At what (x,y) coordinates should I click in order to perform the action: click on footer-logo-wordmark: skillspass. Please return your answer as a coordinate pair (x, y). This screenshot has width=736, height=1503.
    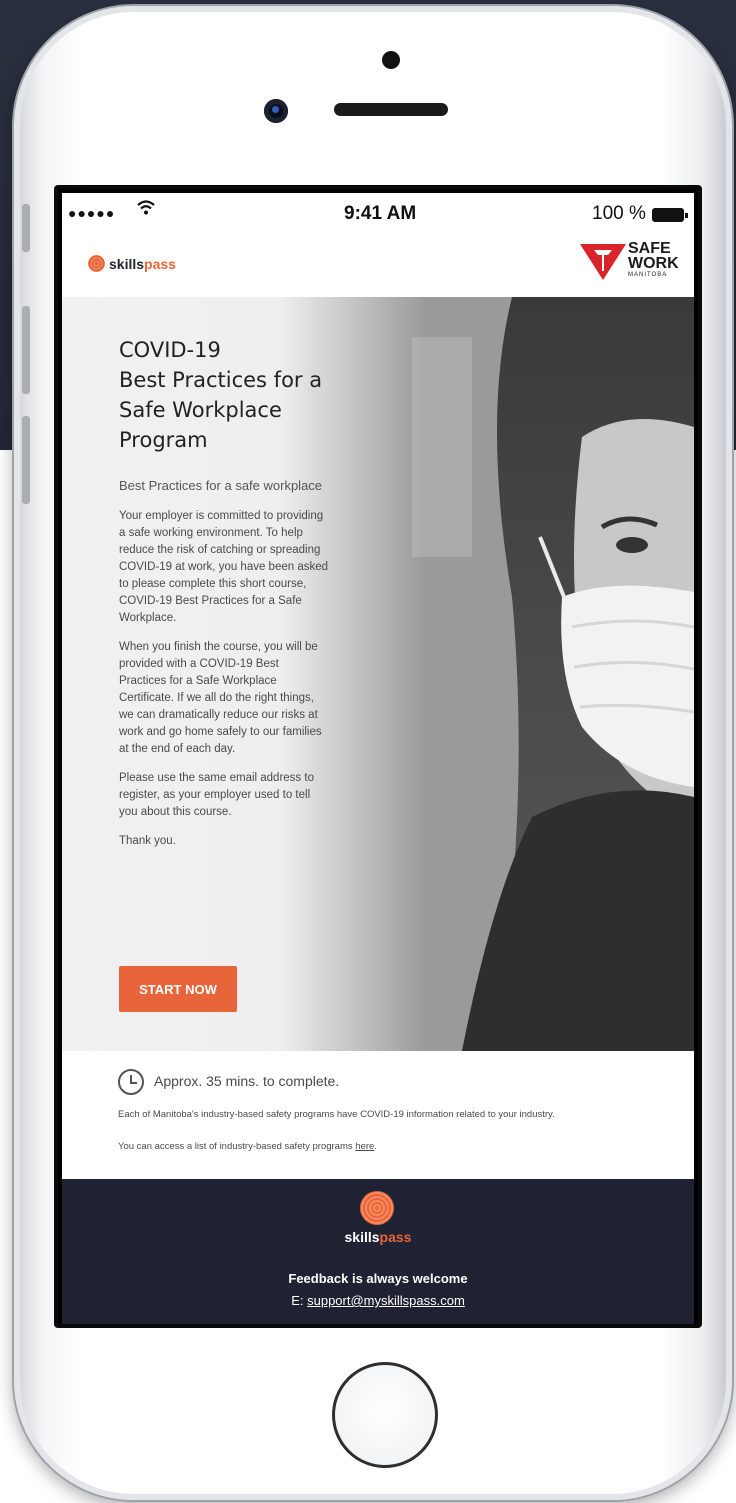
    Looking at the image, I should click on (378, 1237).